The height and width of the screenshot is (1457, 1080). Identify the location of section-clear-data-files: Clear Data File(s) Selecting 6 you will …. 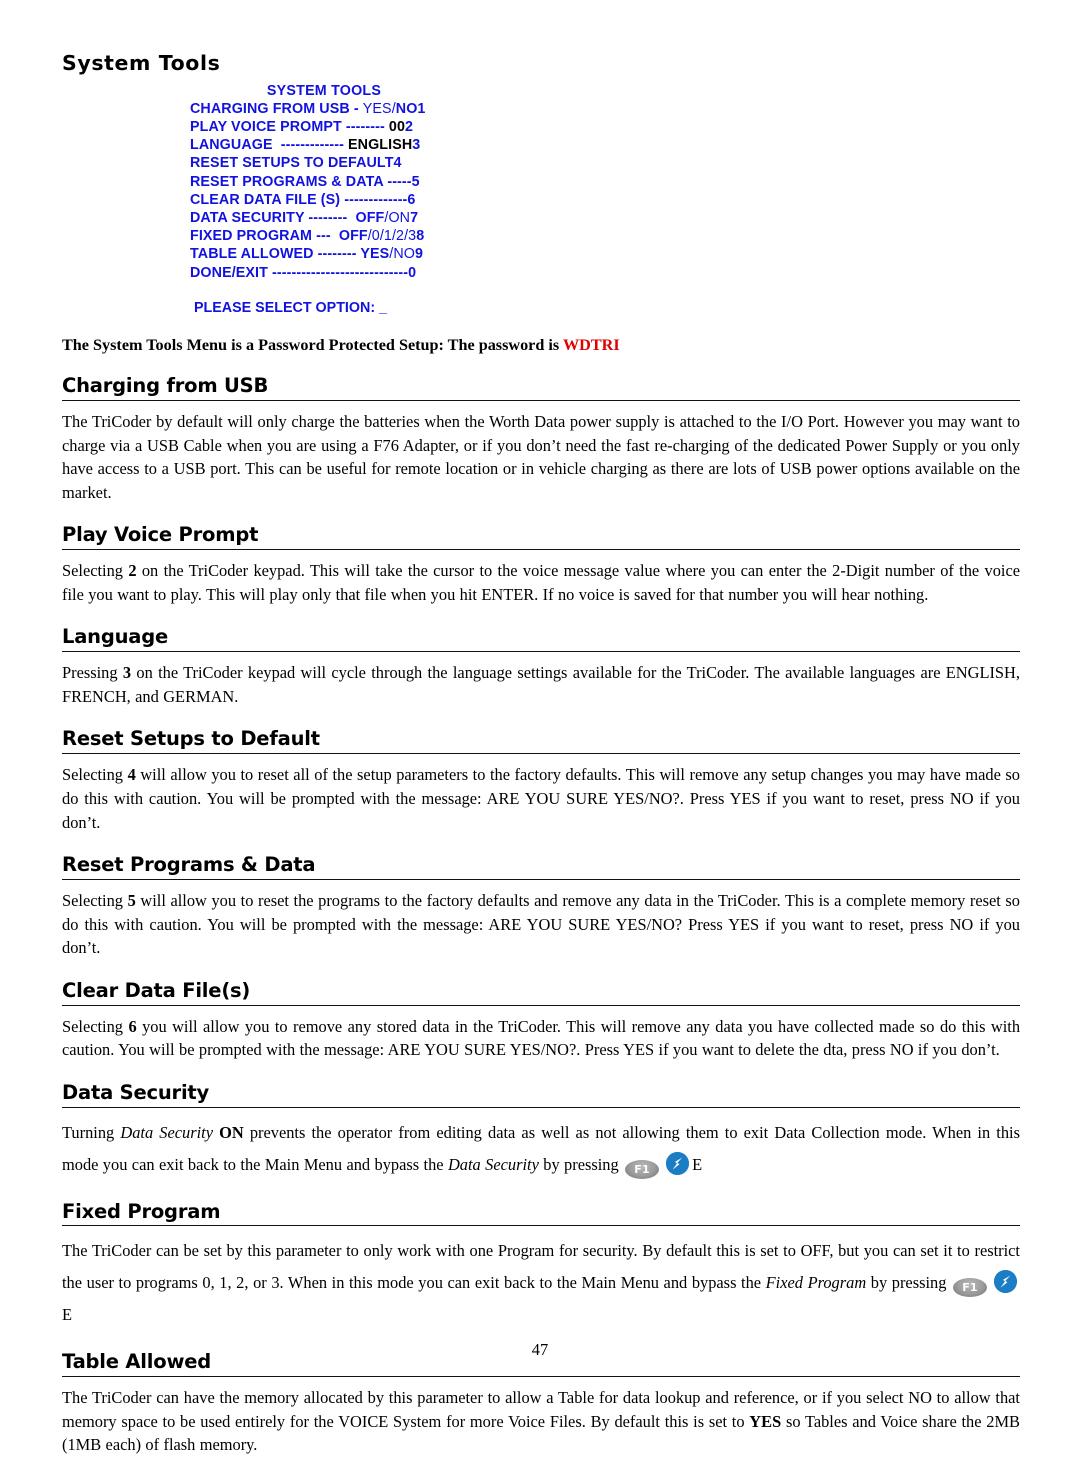
(541, 1020).